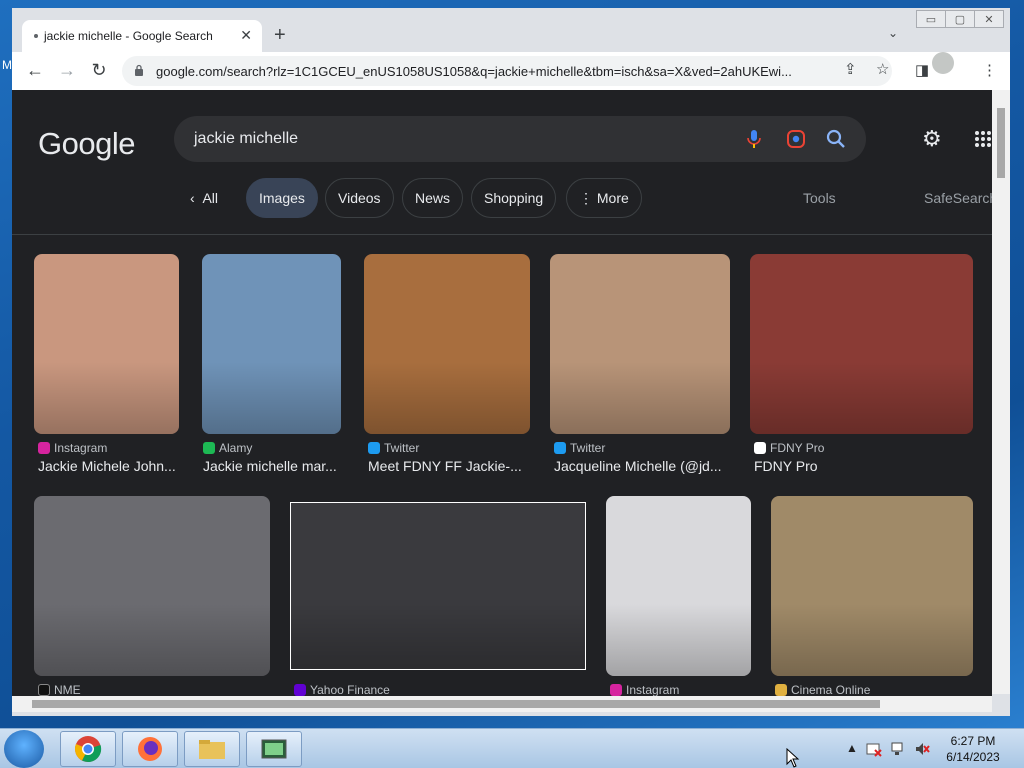 The image size is (1024, 768). What do you see at coordinates (1001, 143) in the screenshot?
I see `vertical-scroll-thumb` at bounding box center [1001, 143].